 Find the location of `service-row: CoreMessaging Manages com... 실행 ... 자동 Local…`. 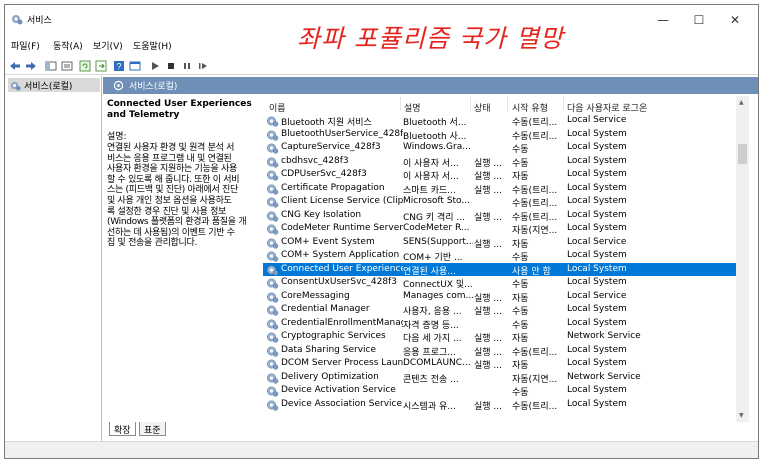

service-row: CoreMessaging Manages com... 실행 ... 자동 Local… is located at coordinates (500, 297).